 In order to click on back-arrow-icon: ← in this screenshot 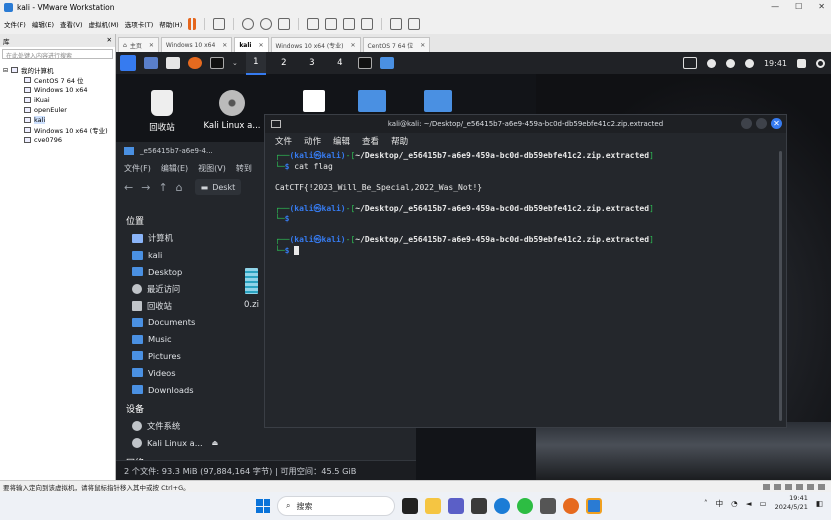, I will do `click(128, 187)`.